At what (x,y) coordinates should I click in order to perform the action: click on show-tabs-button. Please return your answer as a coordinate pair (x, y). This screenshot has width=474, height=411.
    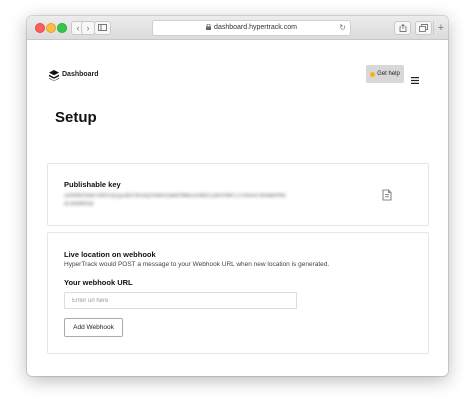
    Looking at the image, I should click on (423, 28).